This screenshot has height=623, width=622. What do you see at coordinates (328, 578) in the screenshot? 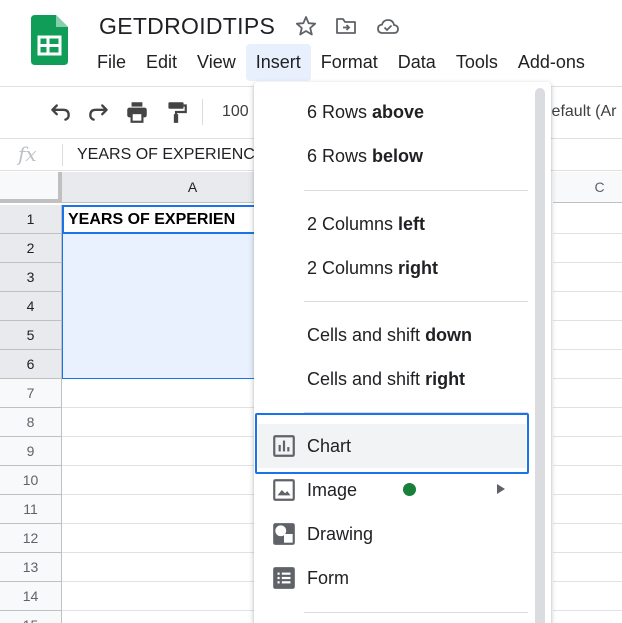
I see `insert-form-label: Form` at bounding box center [328, 578].